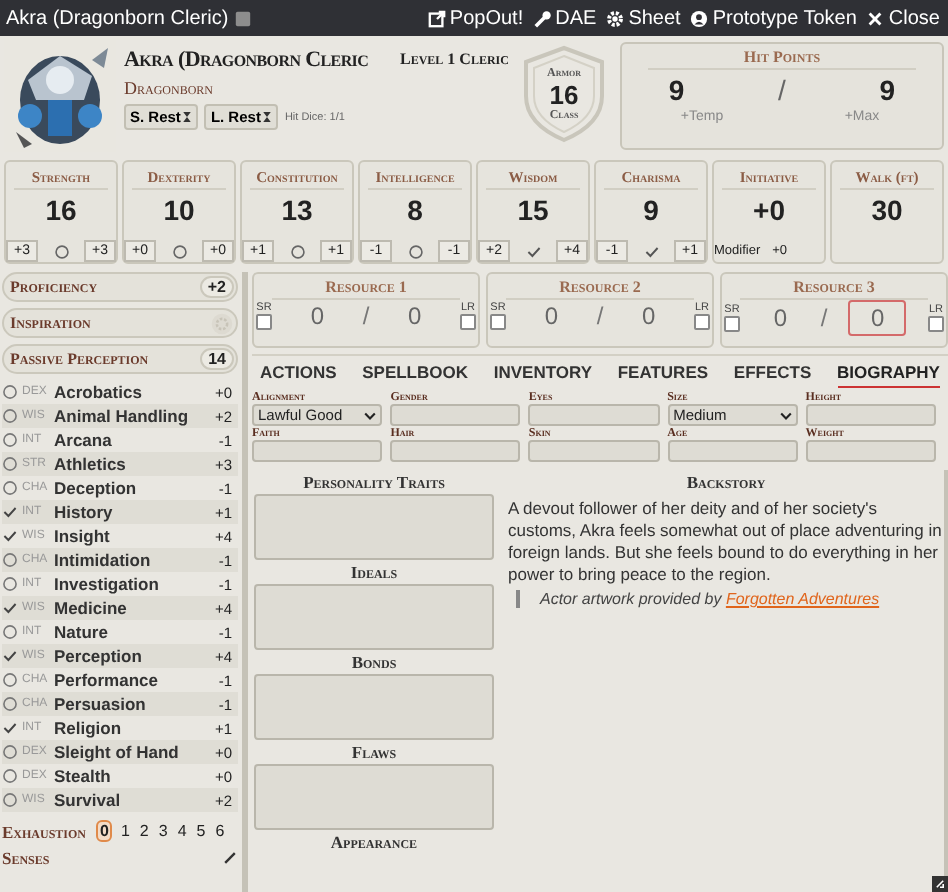  I want to click on movement-value: 30, so click(887, 210).